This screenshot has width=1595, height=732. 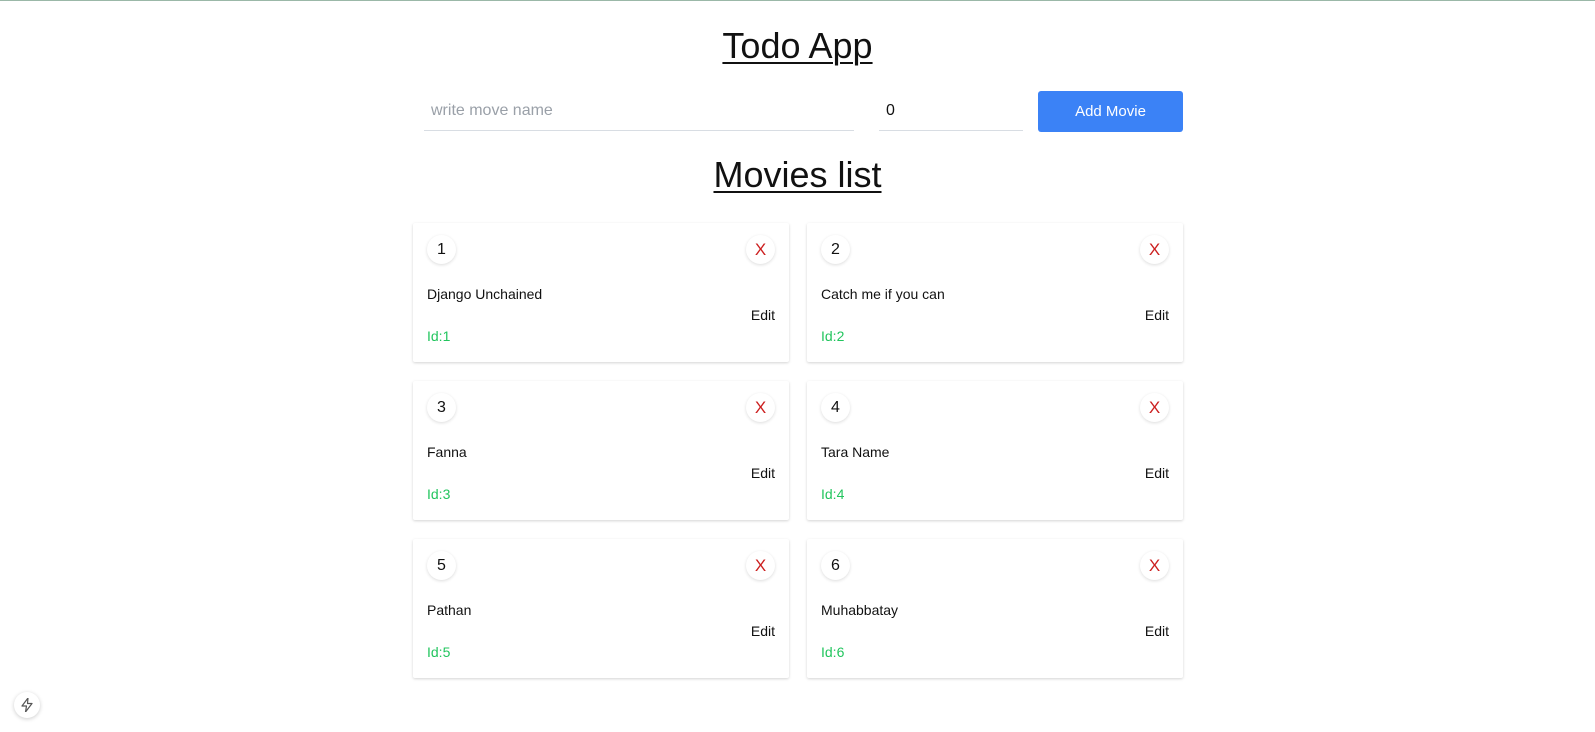 What do you see at coordinates (833, 336) in the screenshot?
I see `movie-id: Id:2` at bounding box center [833, 336].